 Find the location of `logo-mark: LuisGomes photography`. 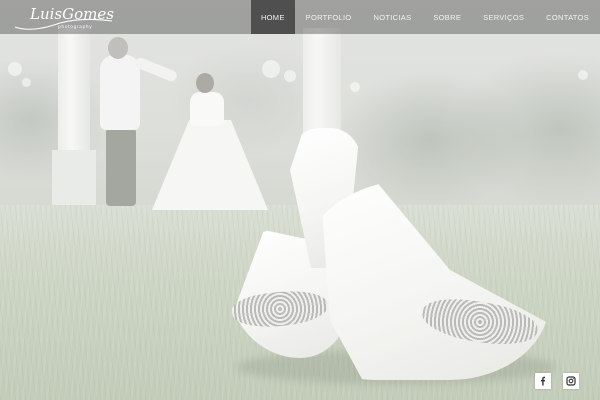

logo-mark: LuisGomes photography is located at coordinates (64, 17).